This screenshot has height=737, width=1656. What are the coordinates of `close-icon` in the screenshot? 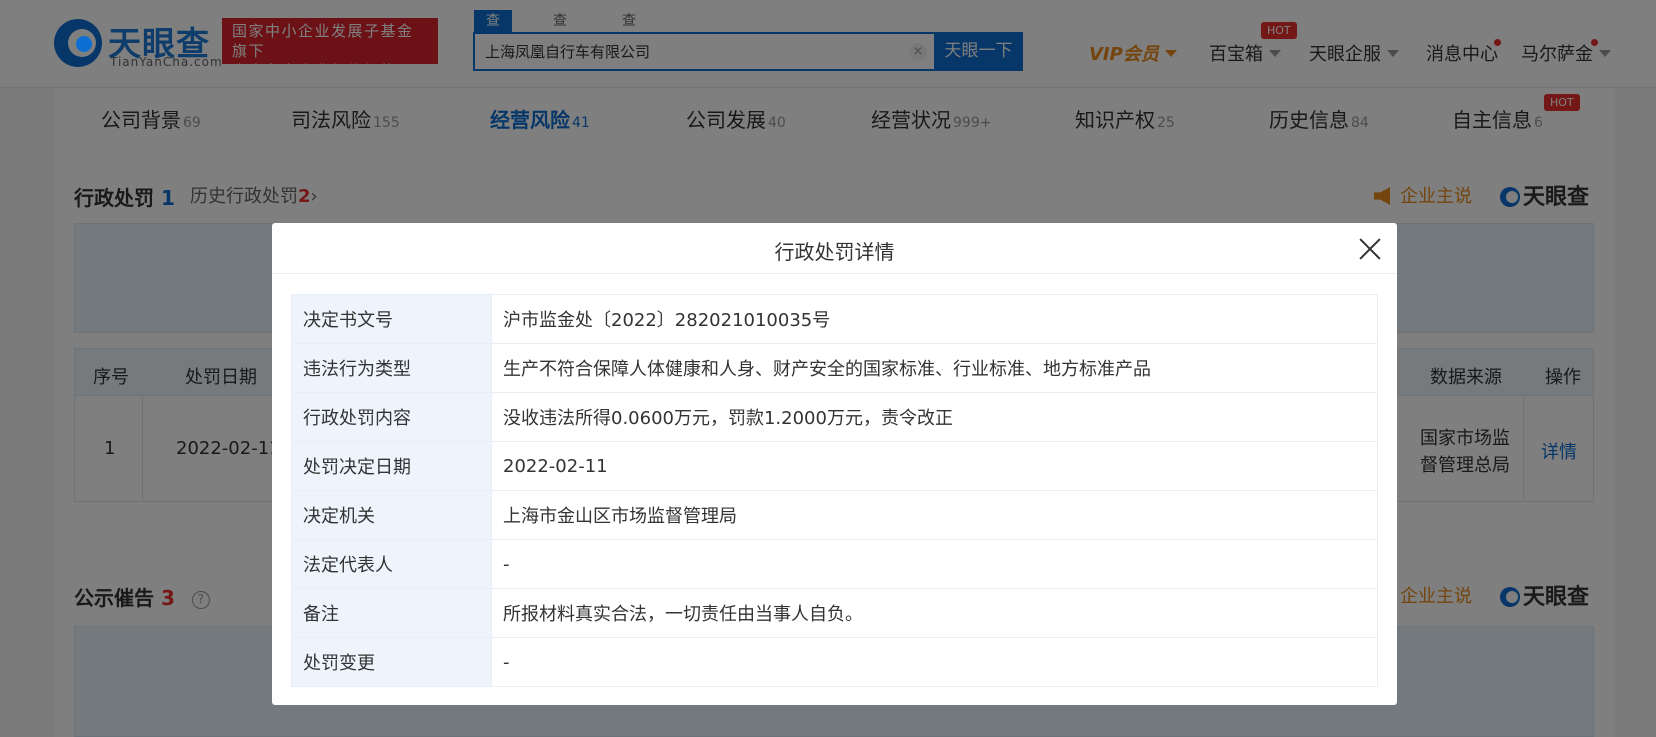 It's located at (1370, 249).